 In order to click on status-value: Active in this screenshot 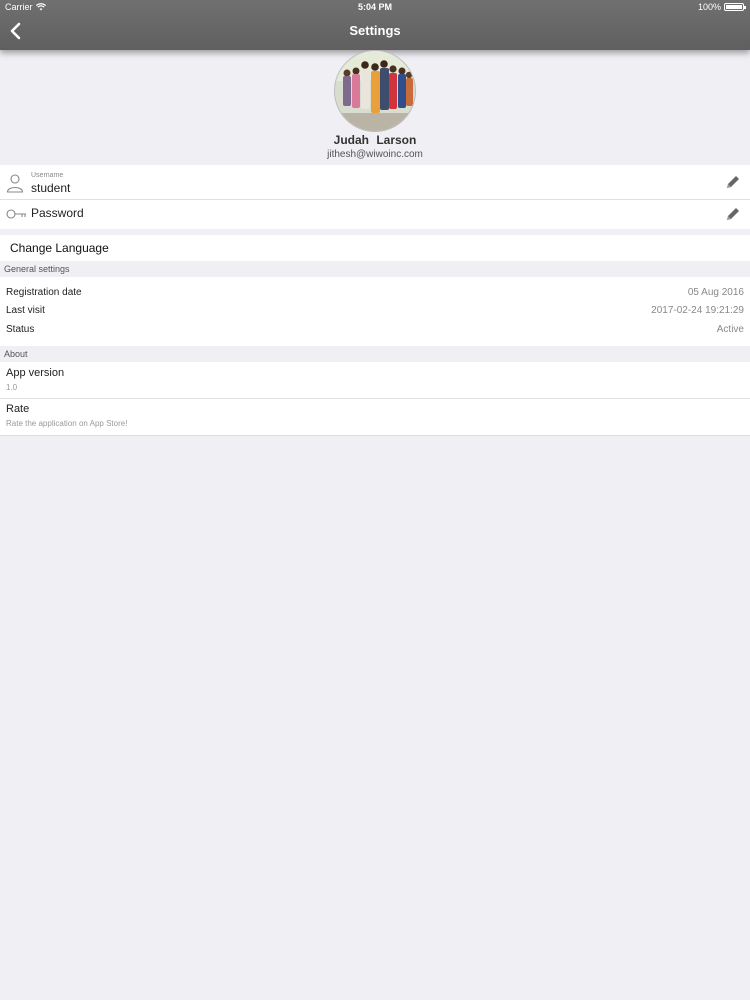, I will do `click(730, 329)`.